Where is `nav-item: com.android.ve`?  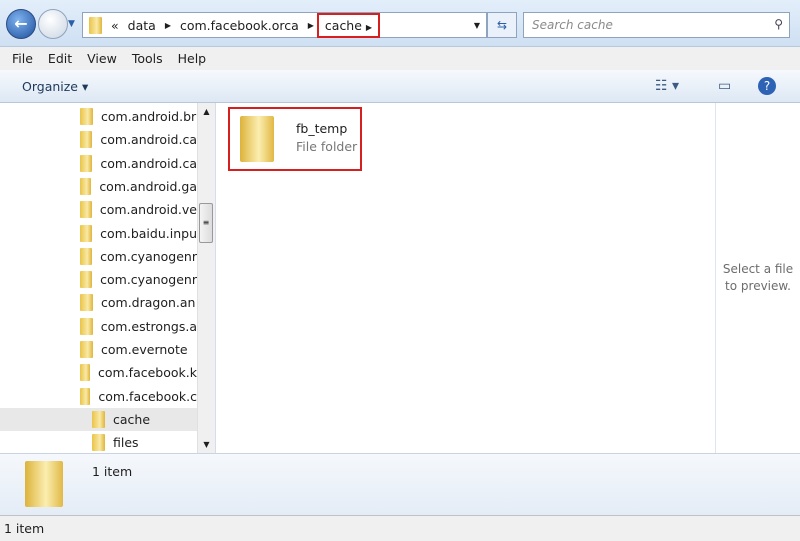 nav-item: com.android.ve is located at coordinates (138, 209).